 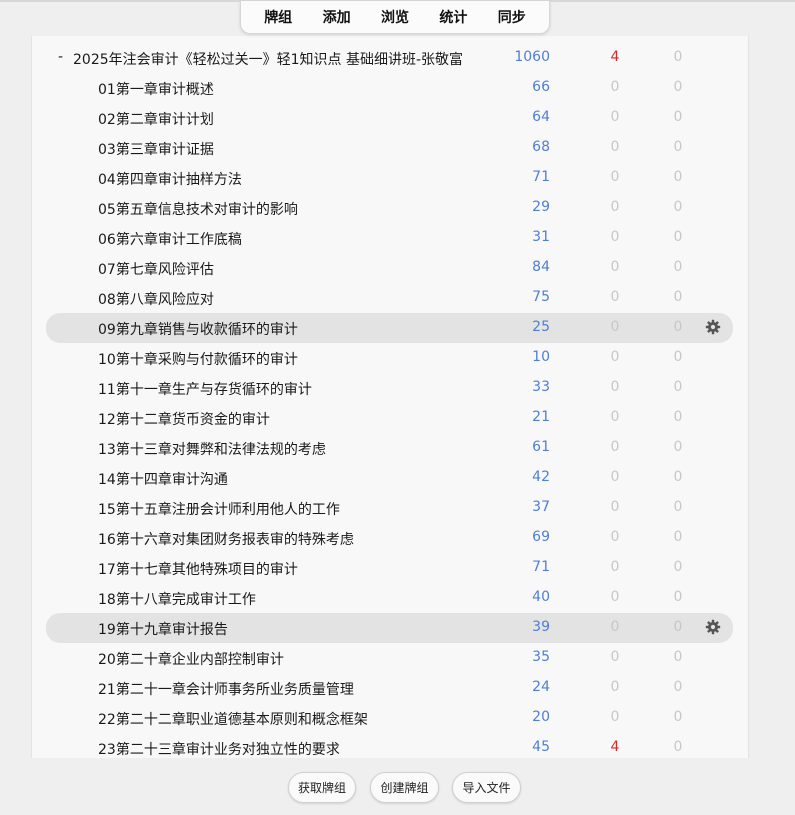 What do you see at coordinates (389, 658) in the screenshot?
I see `deck-row: 20第二十章企业内部控制审计 35 0 0` at bounding box center [389, 658].